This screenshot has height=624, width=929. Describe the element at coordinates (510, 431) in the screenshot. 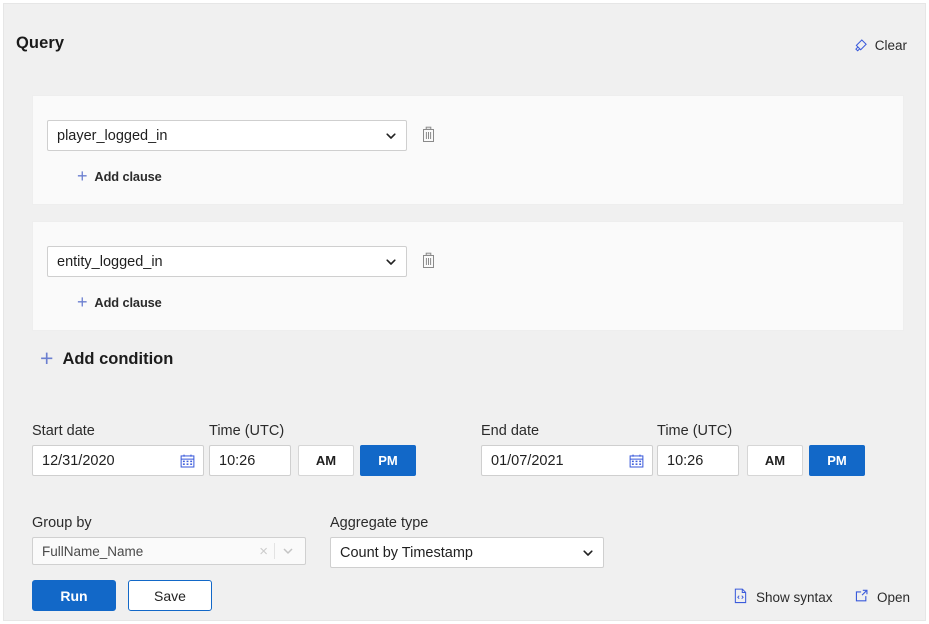

I see `end-date-label: End date` at that location.